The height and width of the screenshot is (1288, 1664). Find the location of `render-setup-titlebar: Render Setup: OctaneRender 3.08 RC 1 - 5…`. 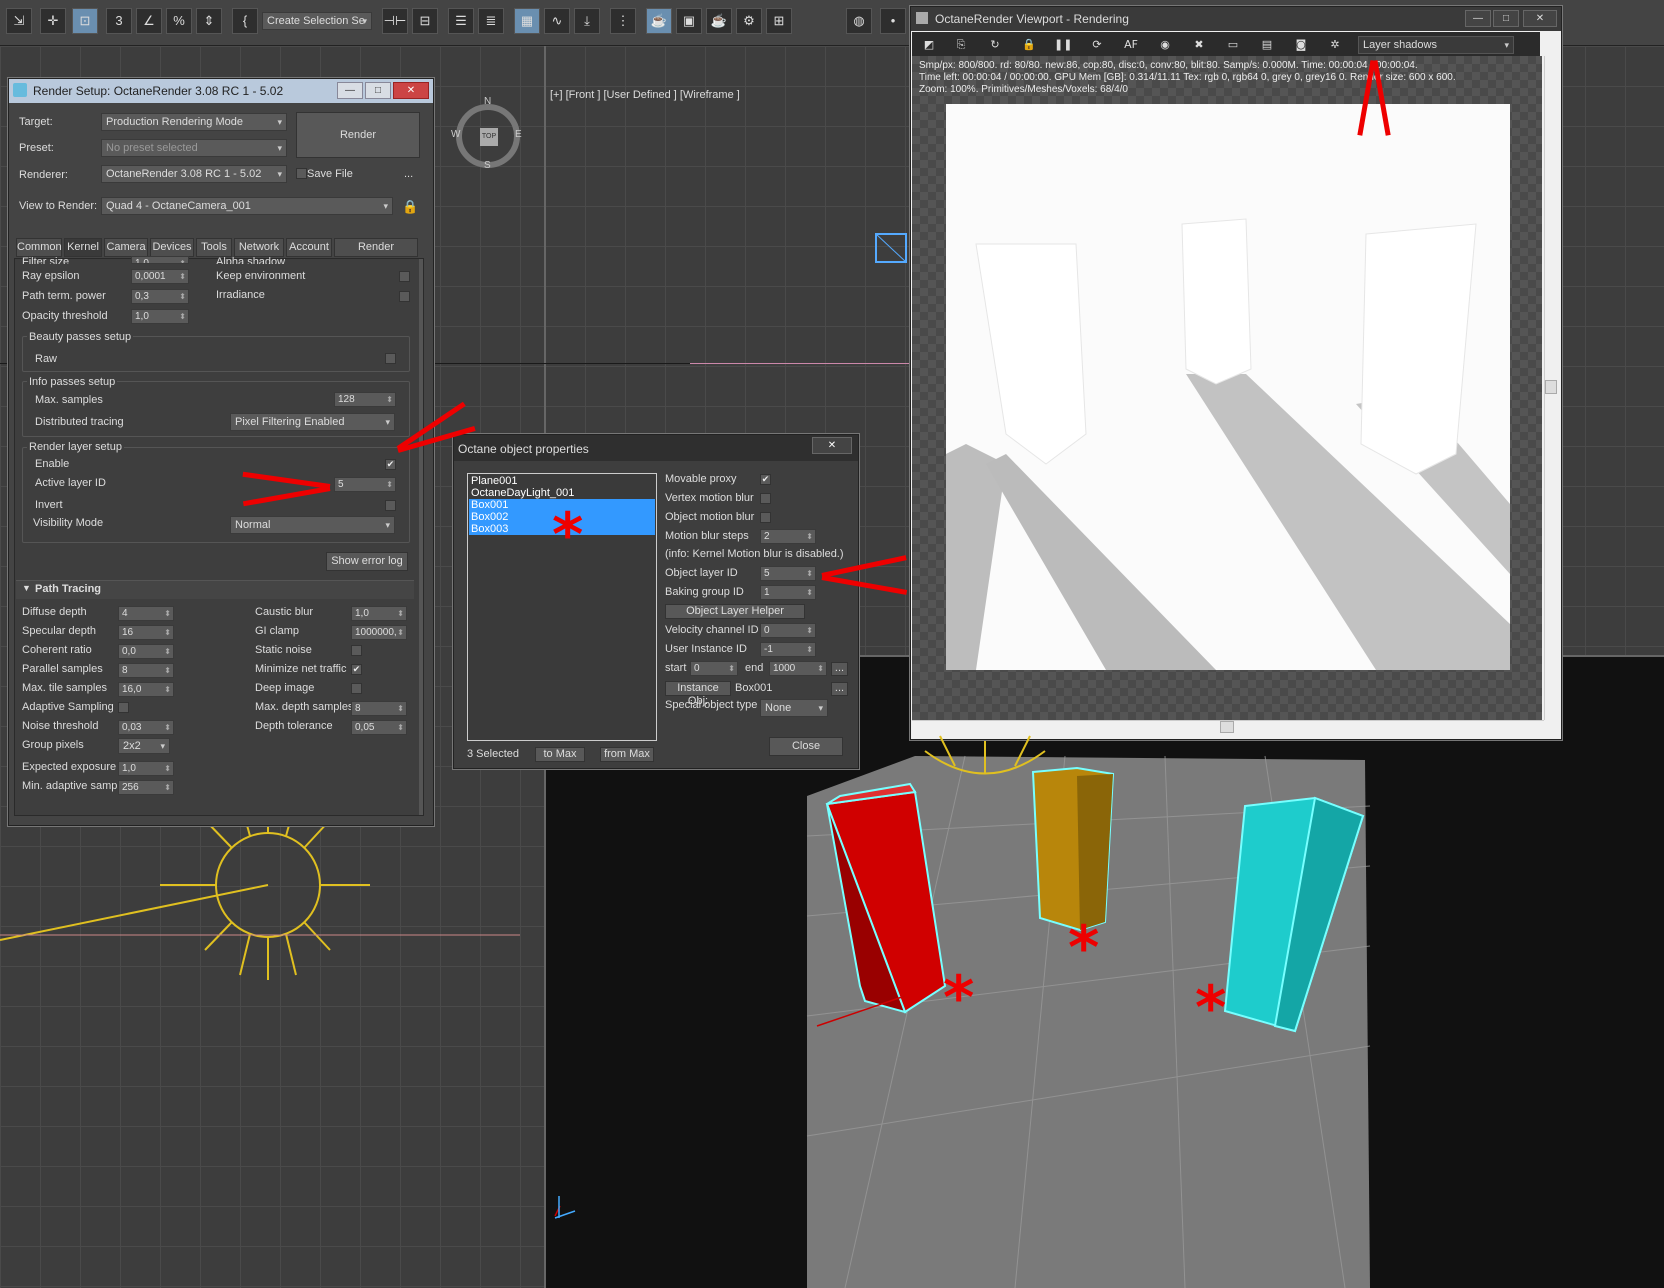

render-setup-titlebar: Render Setup: OctaneRender 3.08 RC 1 - 5… is located at coordinates (221, 91).